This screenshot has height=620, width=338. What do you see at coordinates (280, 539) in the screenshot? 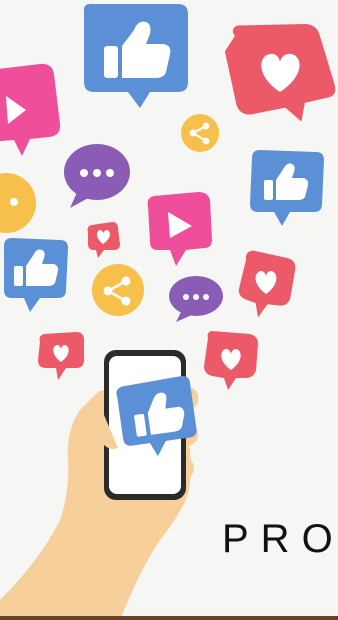
I see `pro-title: PRO` at bounding box center [280, 539].